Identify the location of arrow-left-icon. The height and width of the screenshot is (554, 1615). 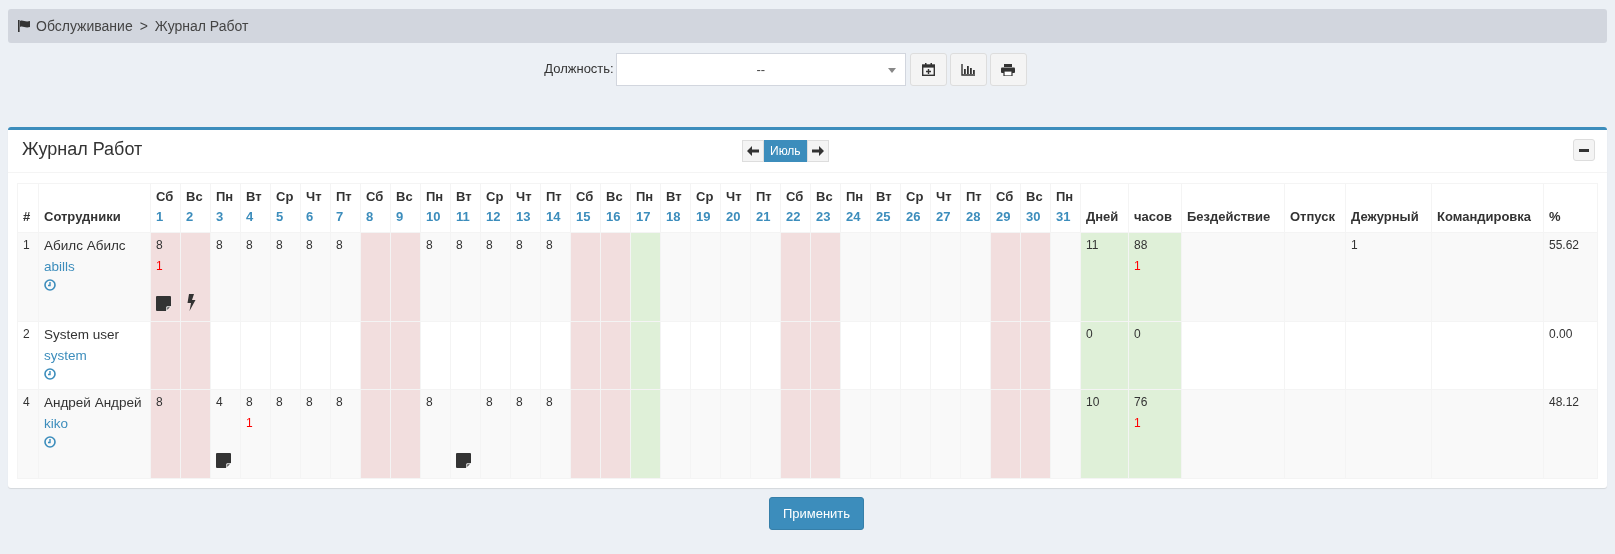
(753, 151).